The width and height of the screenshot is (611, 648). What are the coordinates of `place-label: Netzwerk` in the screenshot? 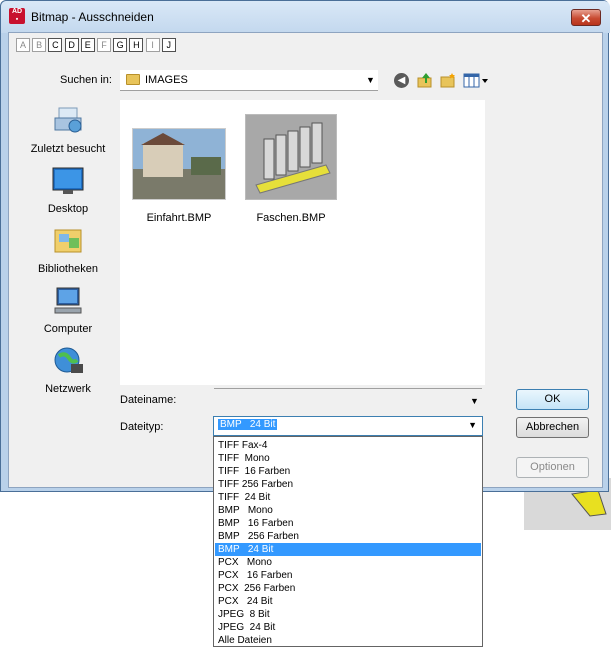 It's located at (68, 389).